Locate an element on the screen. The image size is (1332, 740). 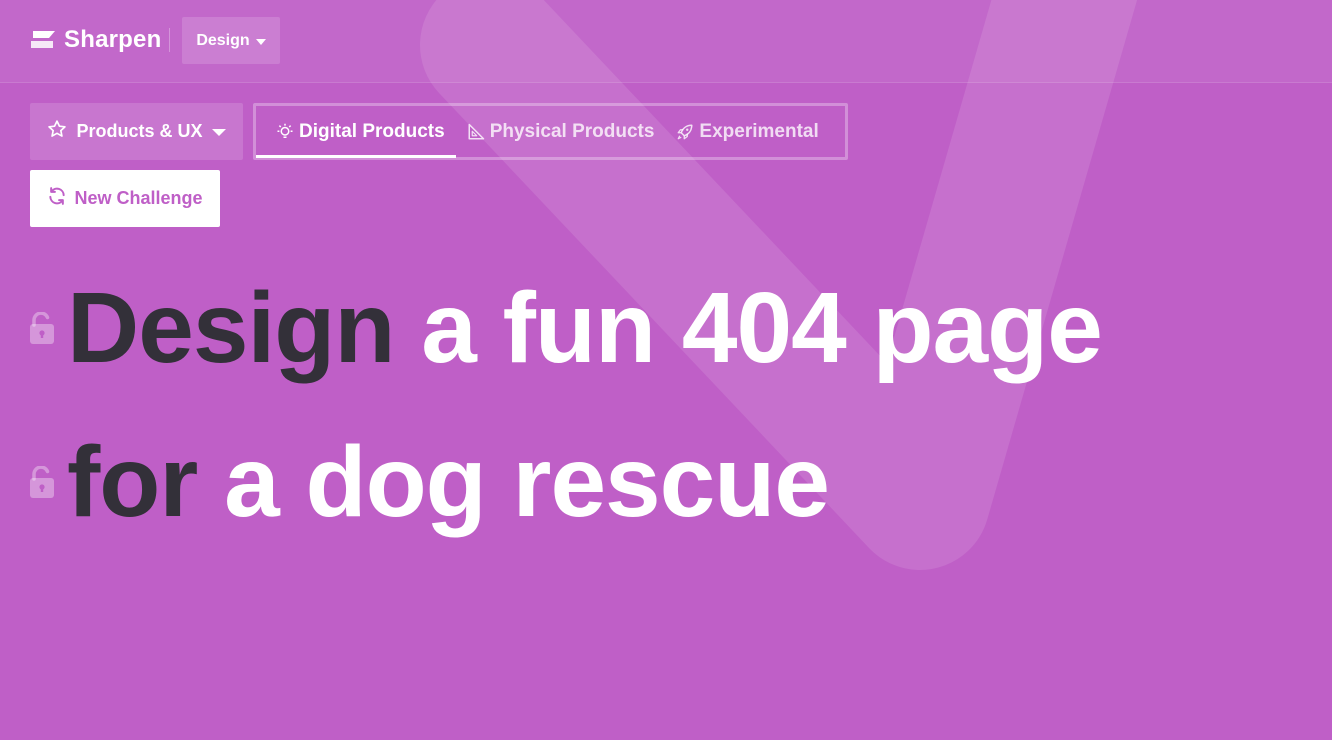
new-challenge-button: New Challenge is located at coordinates (125, 198).